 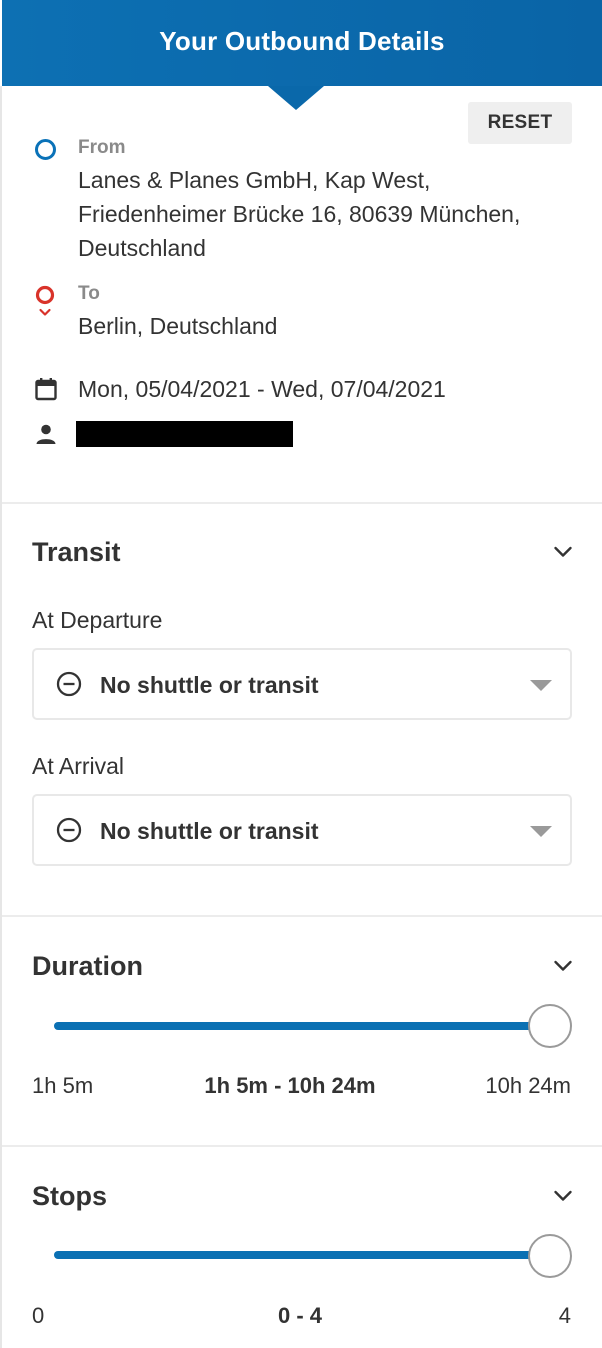 What do you see at coordinates (63, 1085) in the screenshot?
I see `duration-min-label: 1h 5m` at bounding box center [63, 1085].